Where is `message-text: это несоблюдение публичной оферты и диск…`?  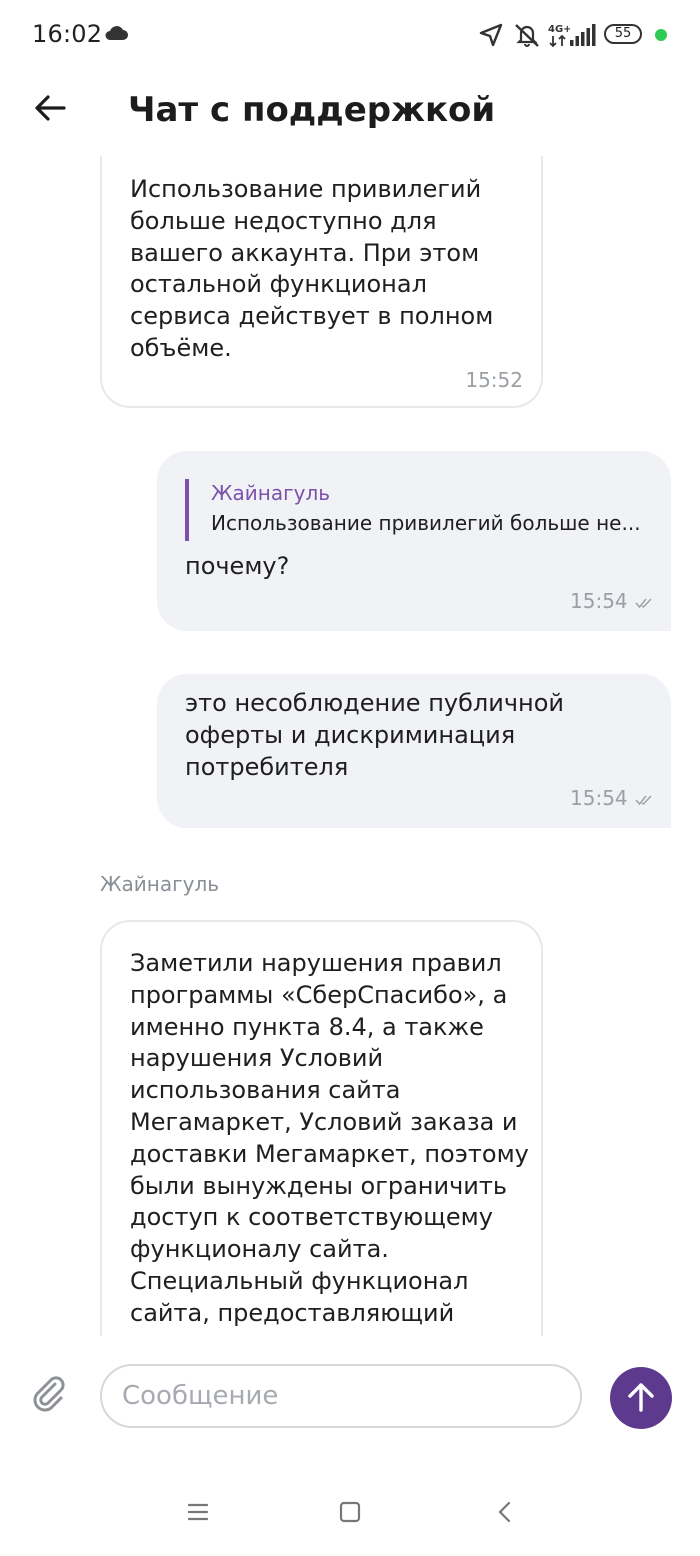 message-text: это несоблюдение публичной оферты и диск… is located at coordinates (374, 735).